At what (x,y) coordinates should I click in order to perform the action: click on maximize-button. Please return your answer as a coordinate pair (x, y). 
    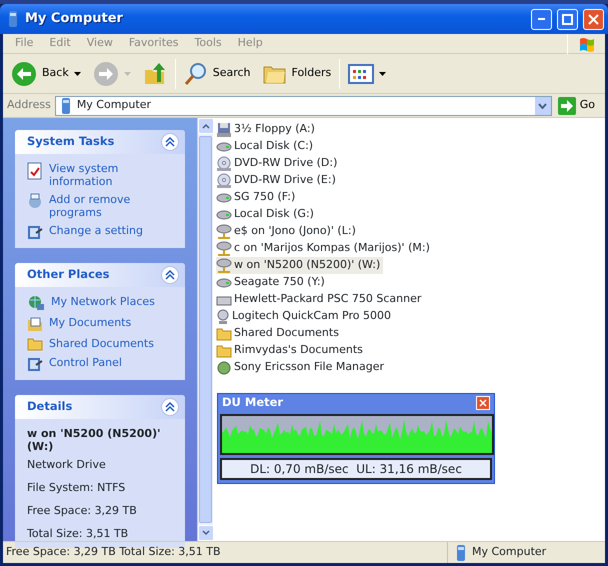
    Looking at the image, I should click on (567, 19).